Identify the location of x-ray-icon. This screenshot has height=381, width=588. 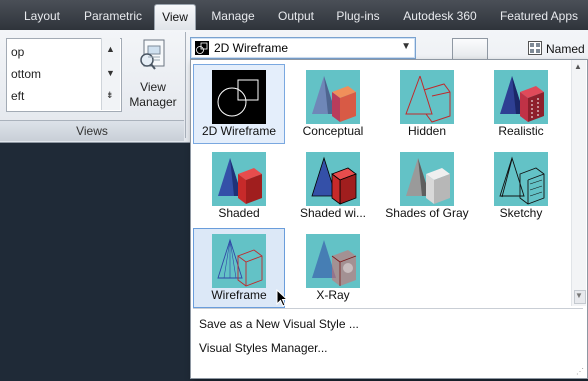
(333, 261).